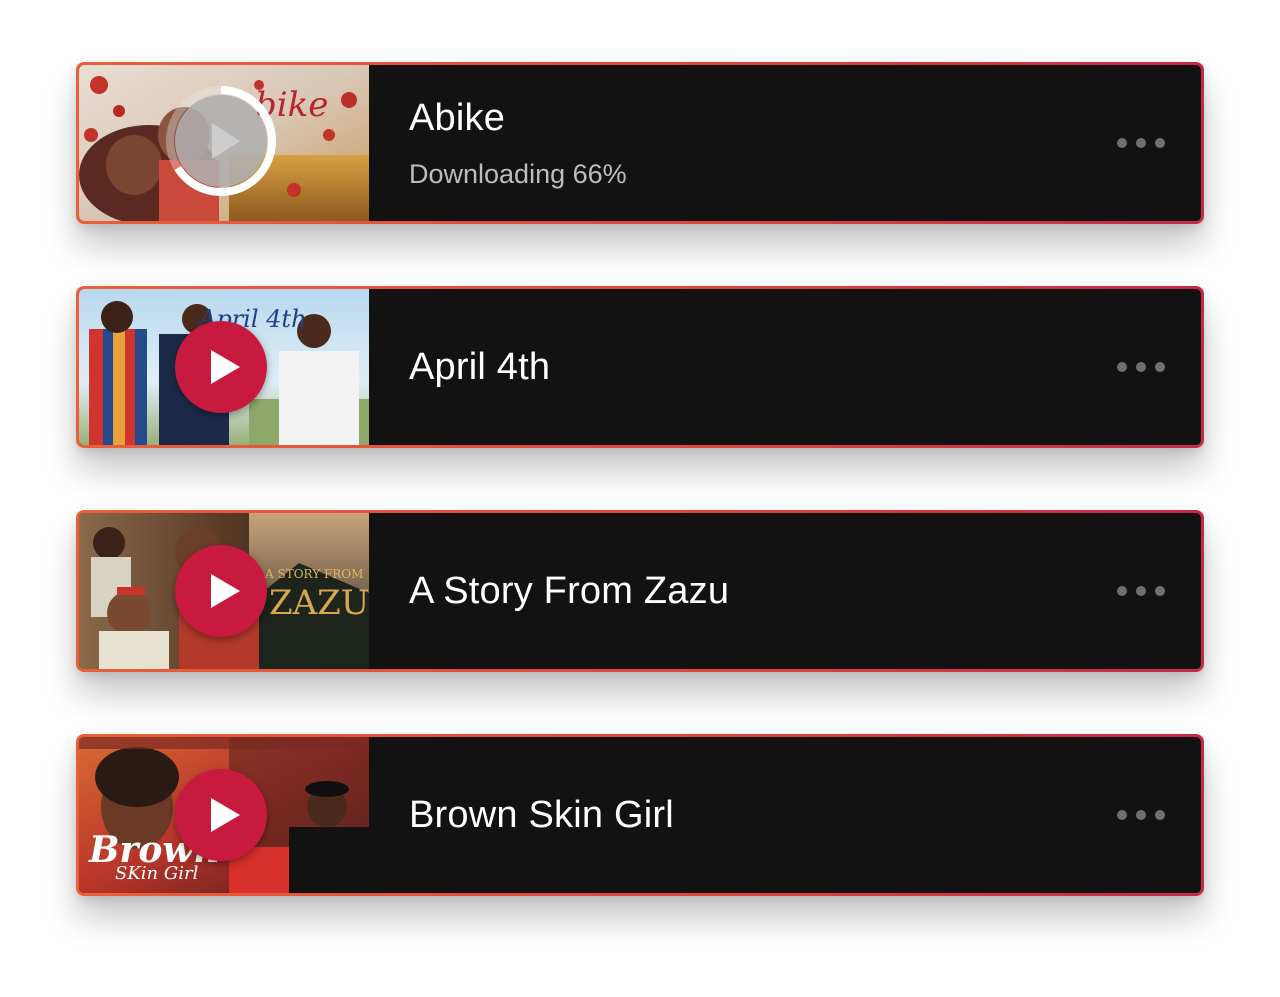  I want to click on download-item-info: April 4th, so click(785, 367).